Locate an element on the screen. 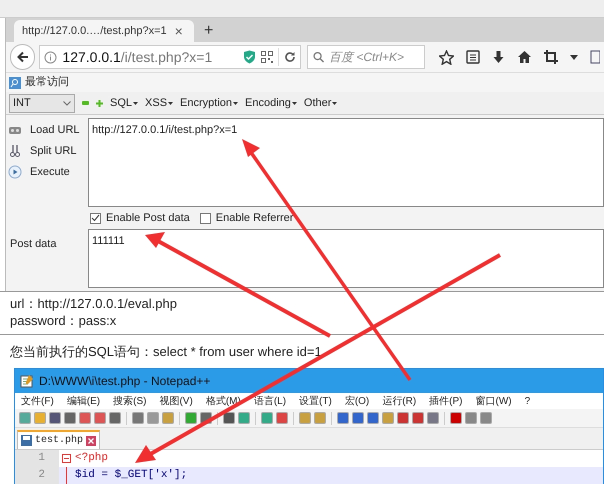 The image size is (604, 484). search-icon is located at coordinates (318, 57).